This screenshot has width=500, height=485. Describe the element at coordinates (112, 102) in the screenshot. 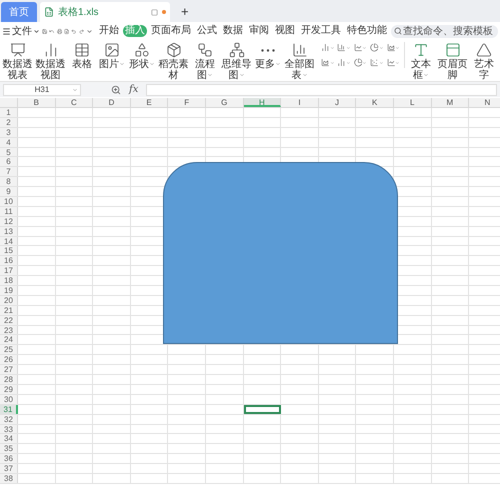

I see `column-header: D` at that location.